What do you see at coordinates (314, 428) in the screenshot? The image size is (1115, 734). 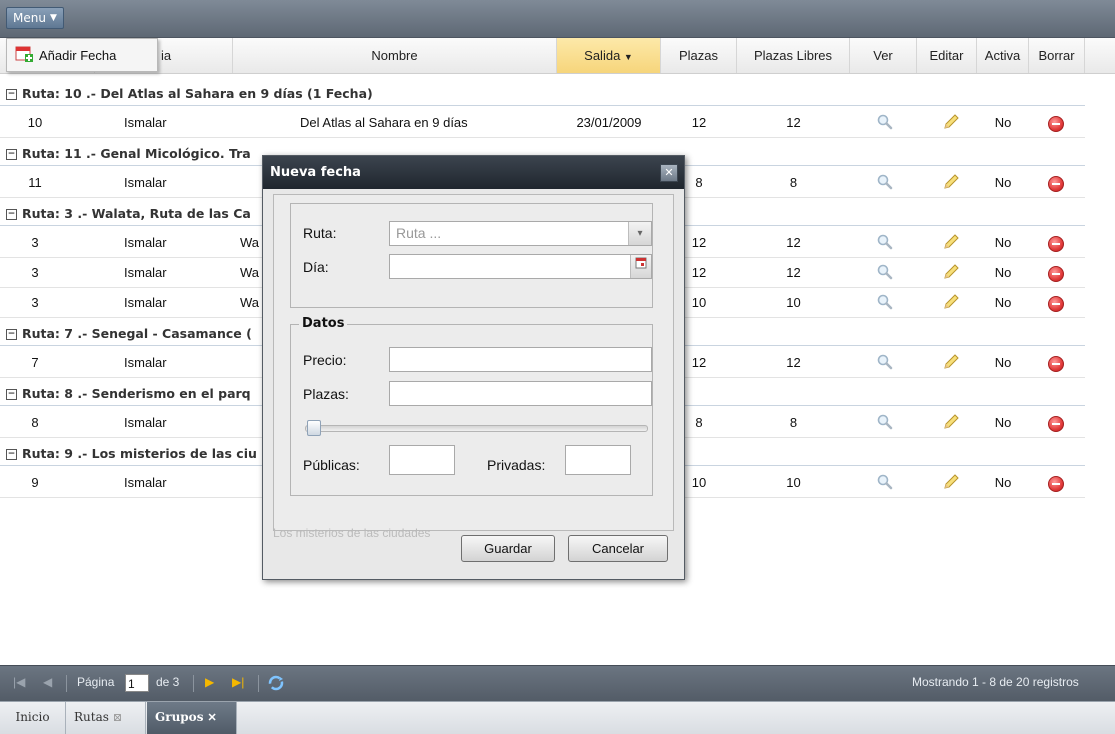 I see `plazas-slider-thumb` at bounding box center [314, 428].